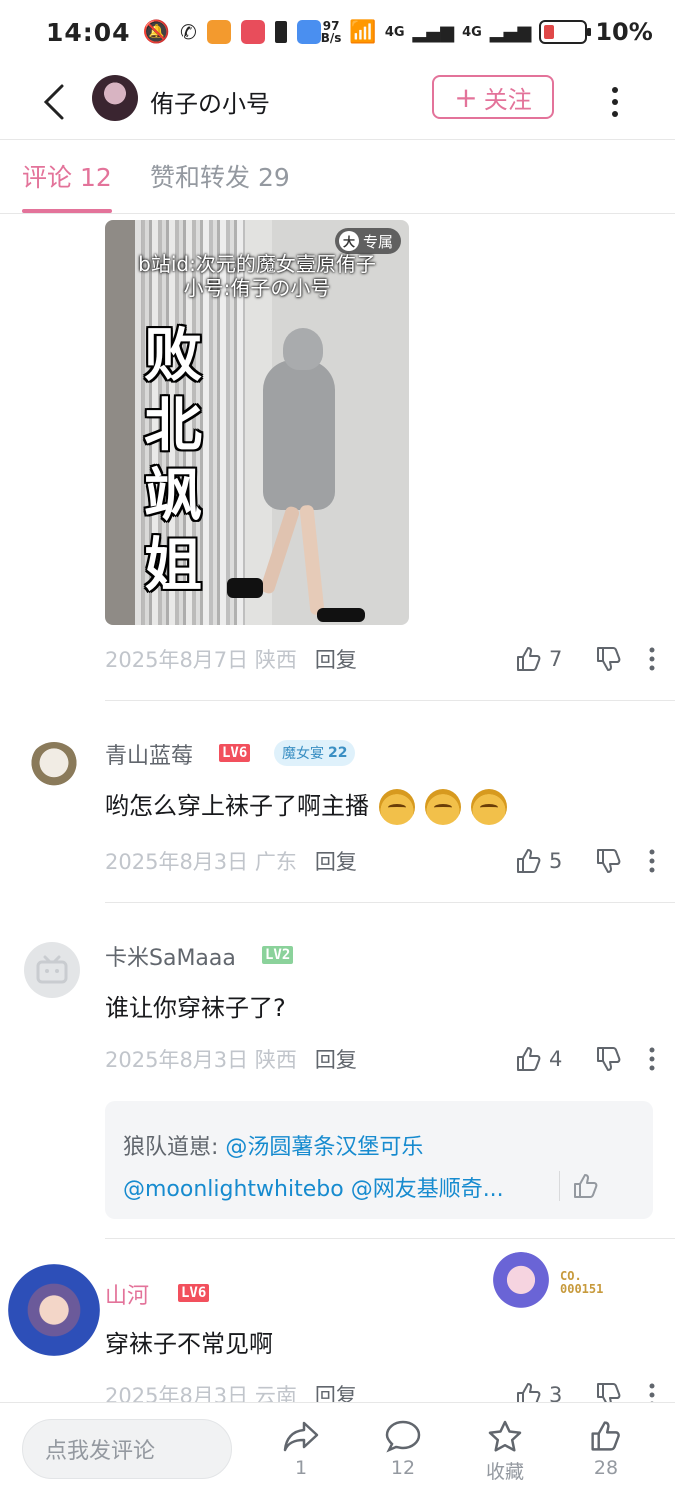 The image size is (675, 1500). I want to click on status-right: 97 B/s 📶 4G ▂▄▆ 4G ▂▄▆ 10%, so click(487, 32).